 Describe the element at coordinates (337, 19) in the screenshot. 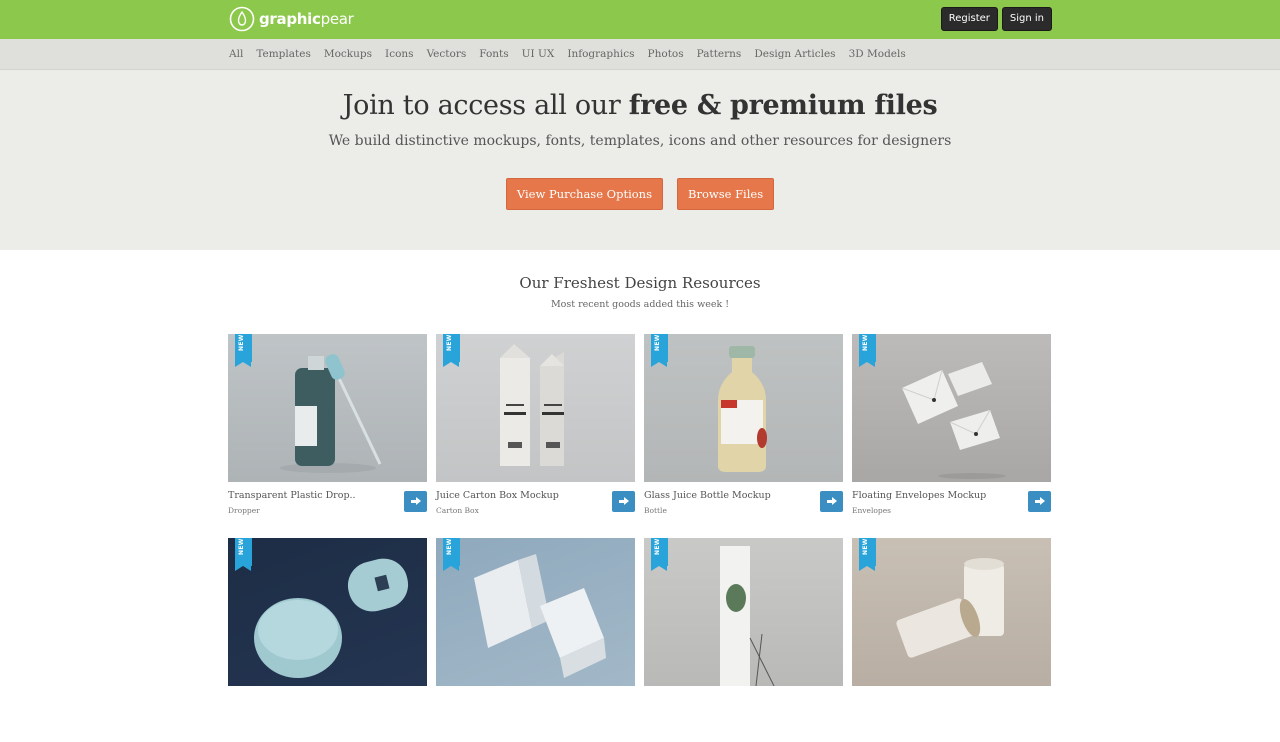

I see `brand-name-light: pear` at that location.